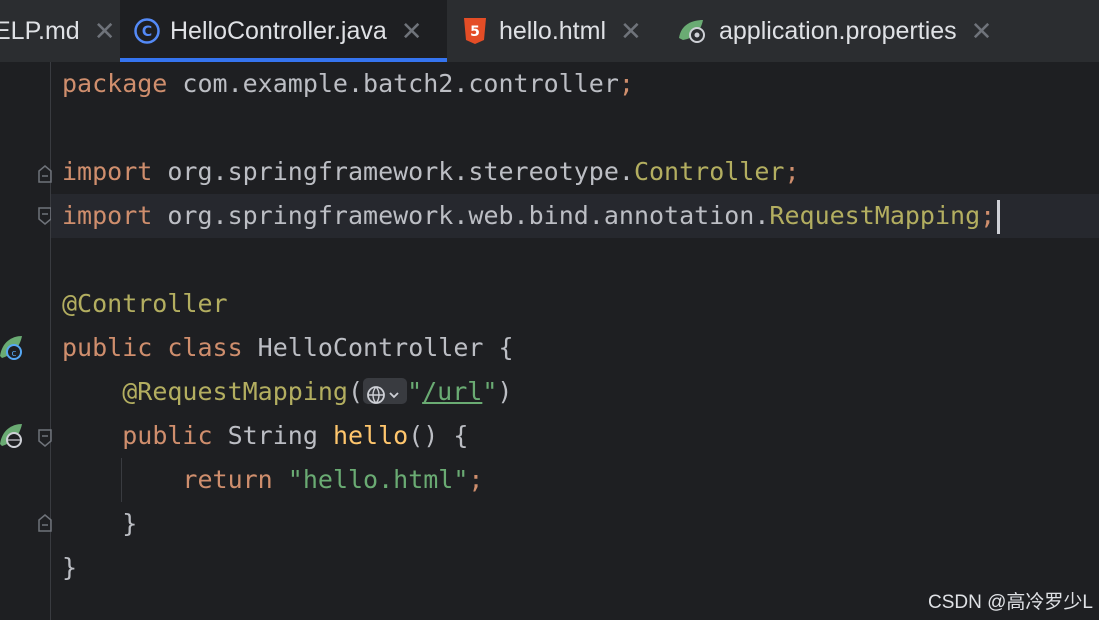 This screenshot has width=1099, height=620. I want to click on svg-text: C, so click(147, 32).